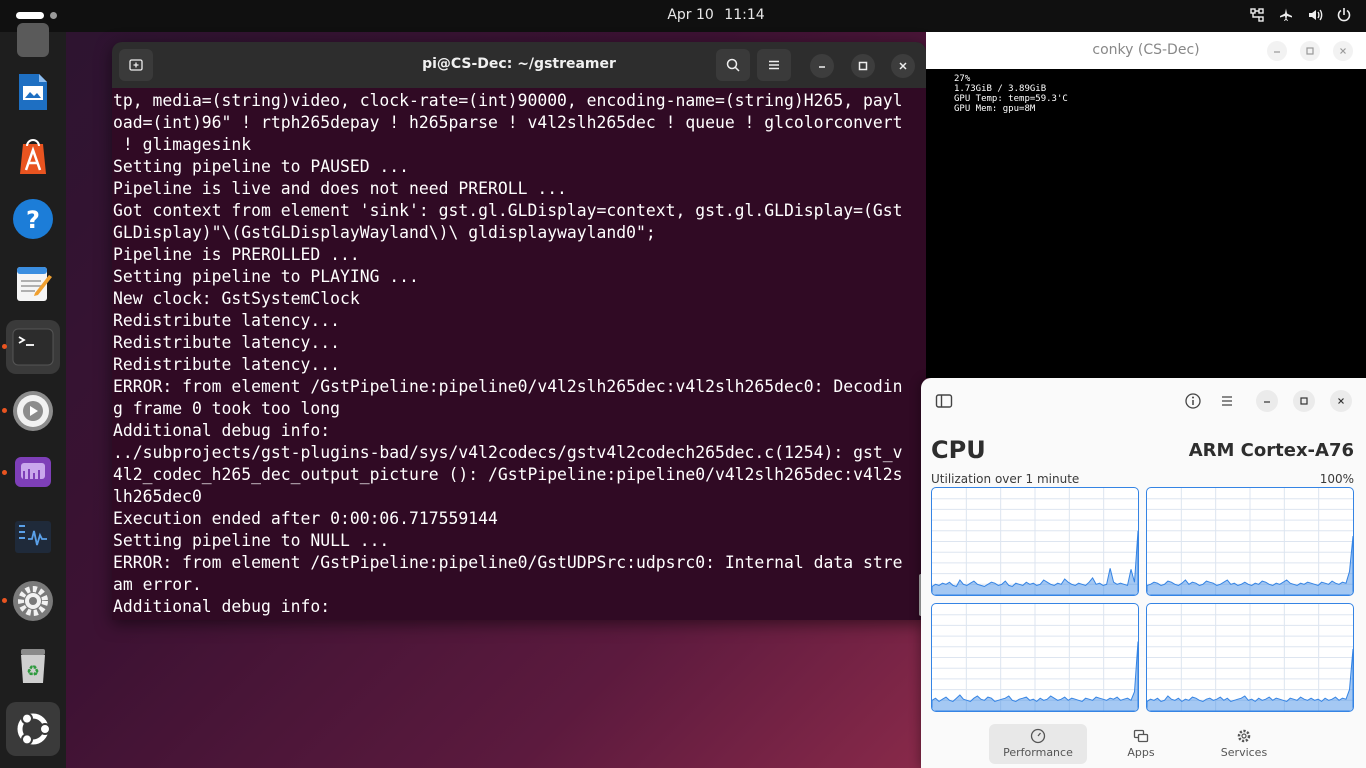 Image resolution: width=1366 pixels, height=768 pixels. What do you see at coordinates (33, 39) in the screenshot?
I see `dock-item-partial-top` at bounding box center [33, 39].